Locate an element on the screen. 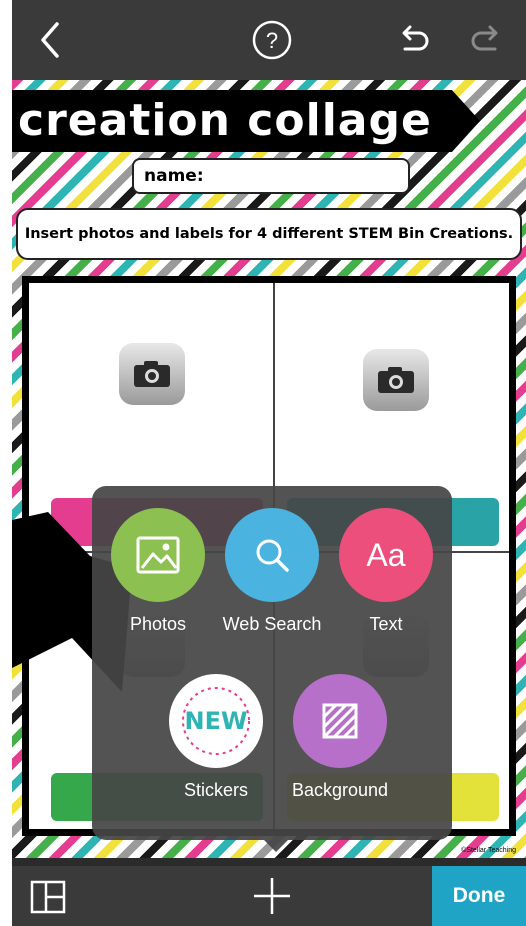 This screenshot has width=526, height=926. back-button is located at coordinates (50, 40).